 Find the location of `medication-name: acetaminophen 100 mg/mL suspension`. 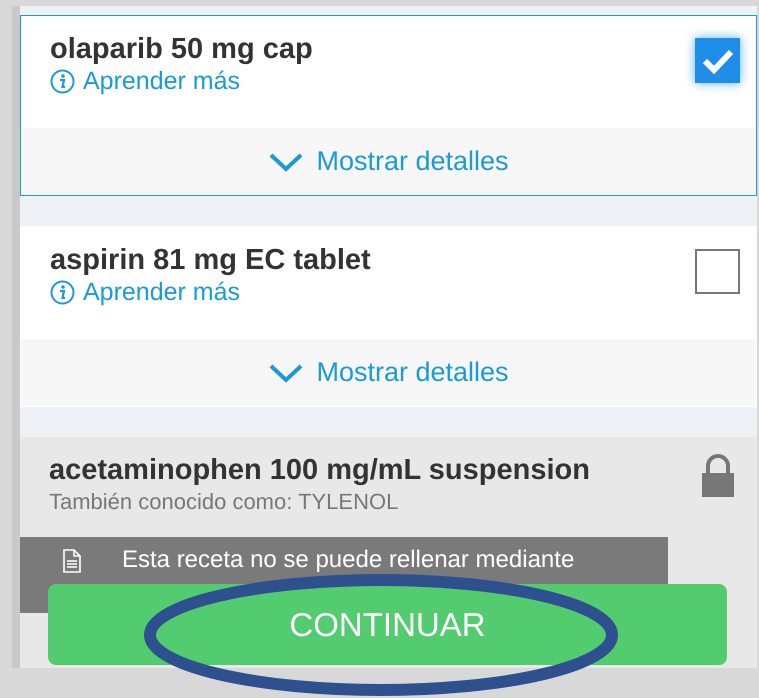

medication-name: acetaminophen 100 mg/mL suspension is located at coordinates (319, 470).